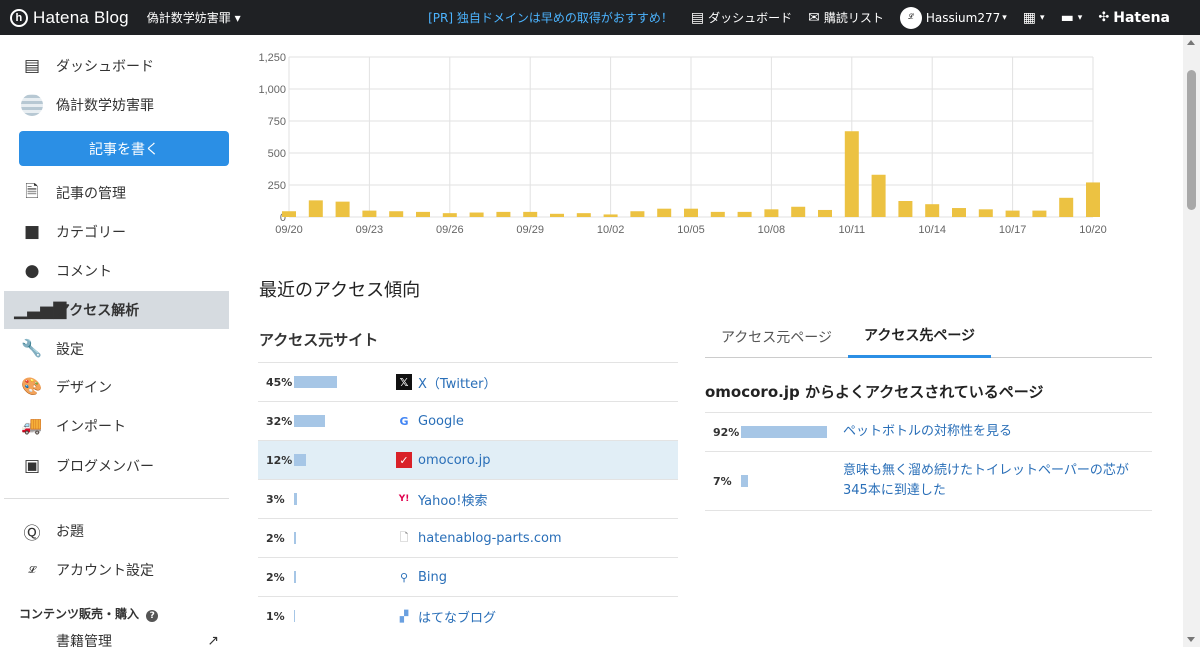 Image resolution: width=1200 pixels, height=647 pixels. I want to click on sidebar-item-blog: 偽計数学妨害罪, so click(116, 105).